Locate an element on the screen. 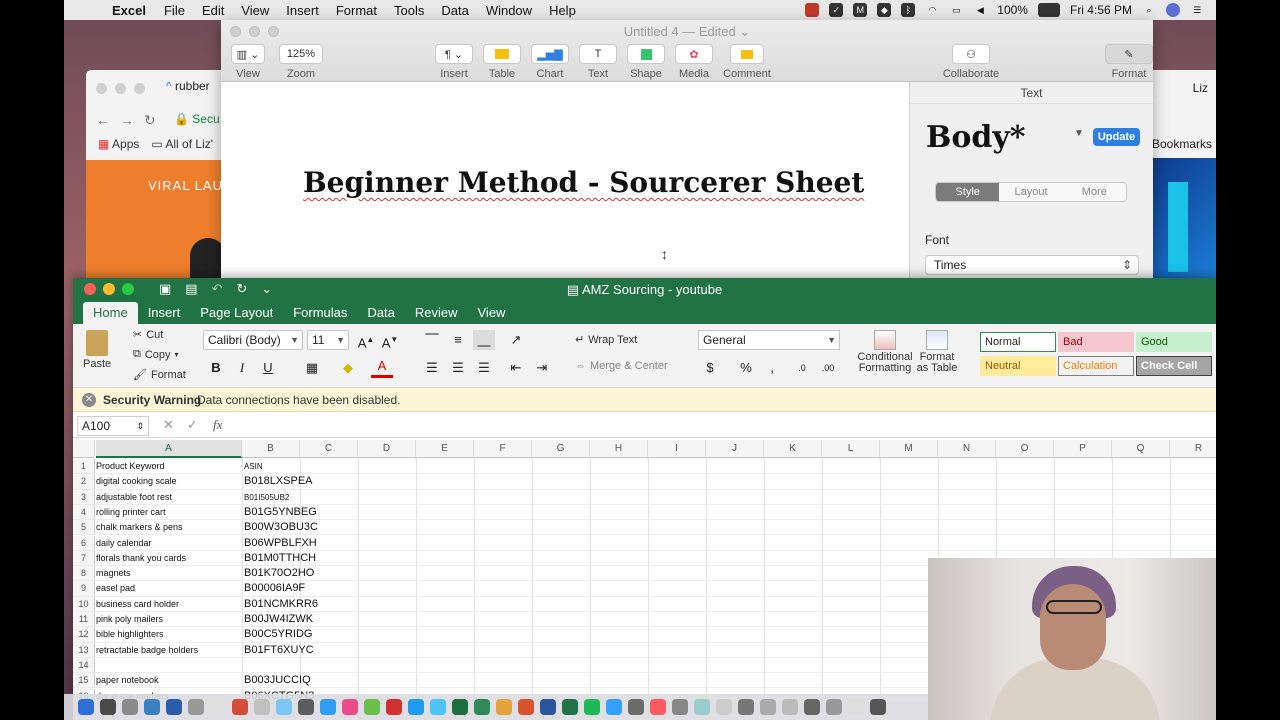 Image resolution: width=1280 pixels, height=720 pixels. volume-icon: ◀ is located at coordinates (980, 10).